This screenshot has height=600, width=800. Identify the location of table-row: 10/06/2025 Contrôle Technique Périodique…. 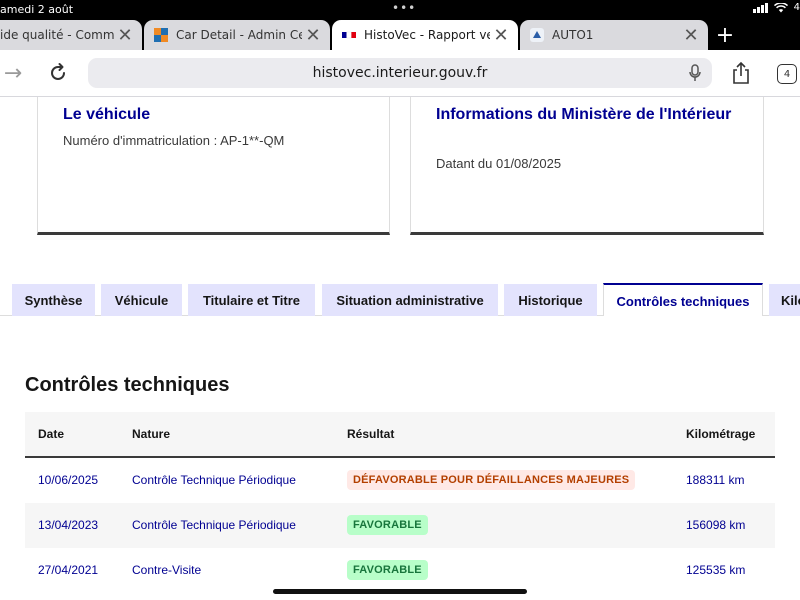
(400, 480).